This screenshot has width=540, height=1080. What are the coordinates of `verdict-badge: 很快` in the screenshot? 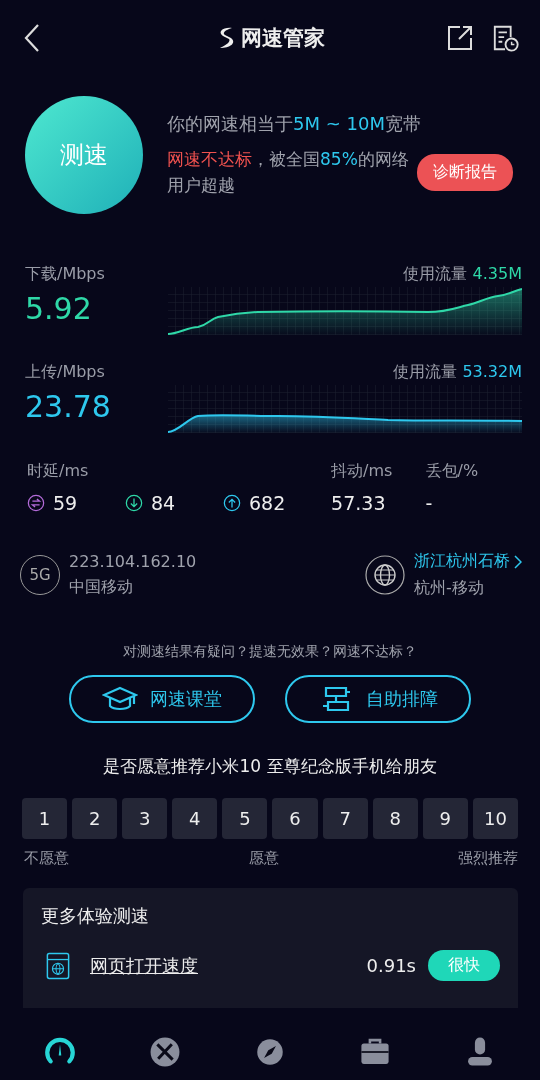 It's located at (464, 965).